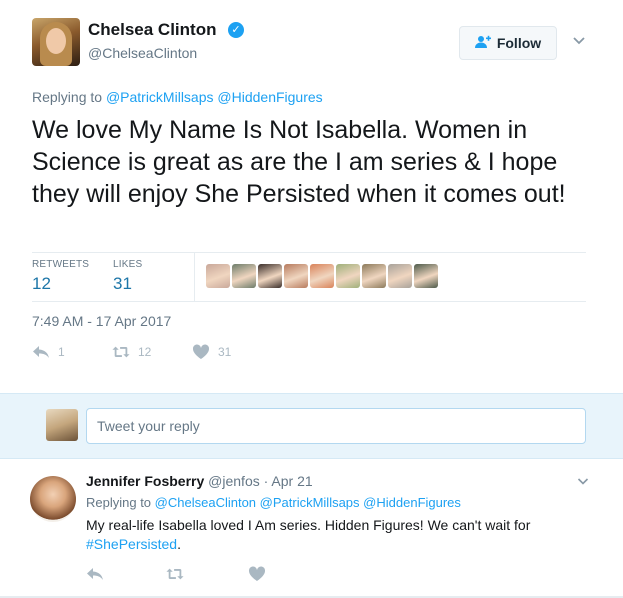 This screenshot has width=623, height=598. What do you see at coordinates (291, 481) in the screenshot?
I see `reply-date: Apr 21` at bounding box center [291, 481].